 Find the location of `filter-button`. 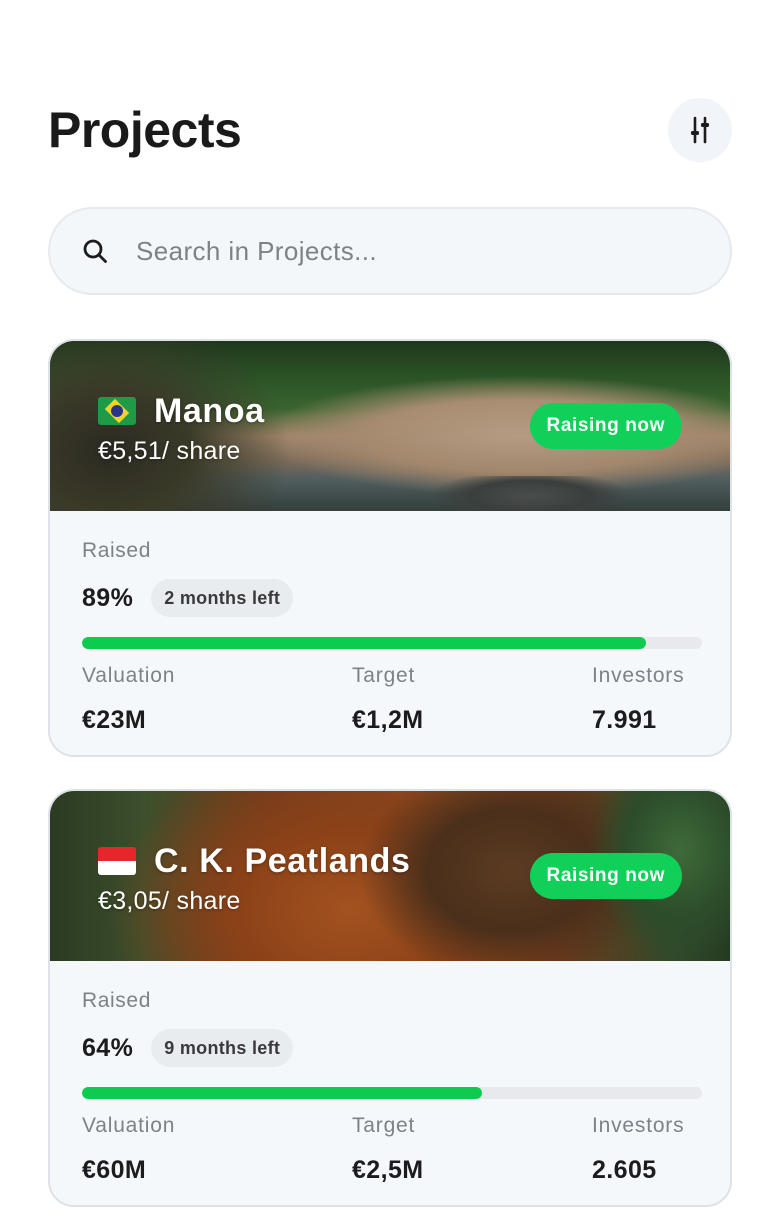

filter-button is located at coordinates (700, 130).